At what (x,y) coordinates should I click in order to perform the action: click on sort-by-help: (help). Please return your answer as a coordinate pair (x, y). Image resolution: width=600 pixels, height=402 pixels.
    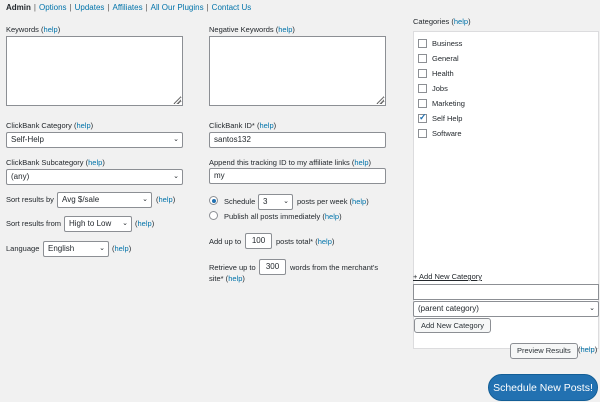
    Looking at the image, I should click on (166, 199).